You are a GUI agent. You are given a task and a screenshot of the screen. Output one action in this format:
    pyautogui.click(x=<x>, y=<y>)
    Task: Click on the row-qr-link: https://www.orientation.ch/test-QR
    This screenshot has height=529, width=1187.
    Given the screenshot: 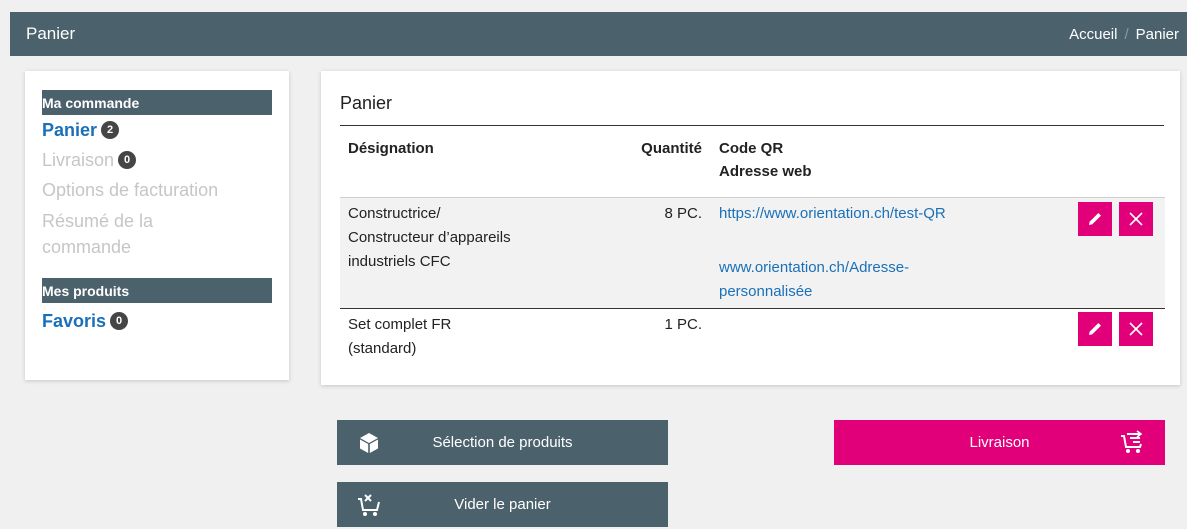 What is the action you would take?
    pyautogui.click(x=832, y=214)
    